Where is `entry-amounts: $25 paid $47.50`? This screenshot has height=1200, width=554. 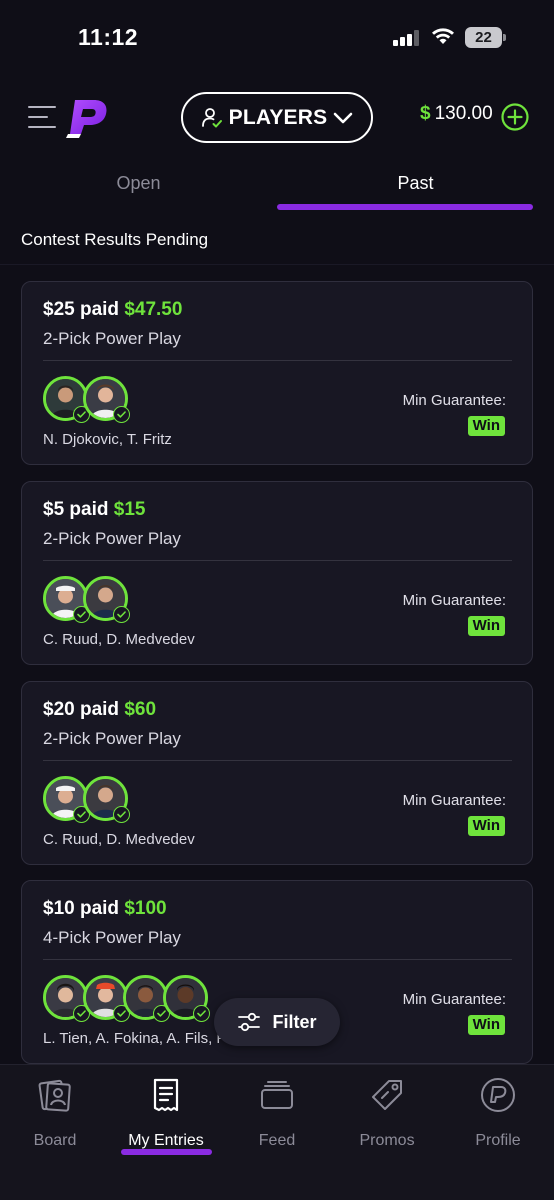 entry-amounts: $25 paid $47.50 is located at coordinates (112, 310).